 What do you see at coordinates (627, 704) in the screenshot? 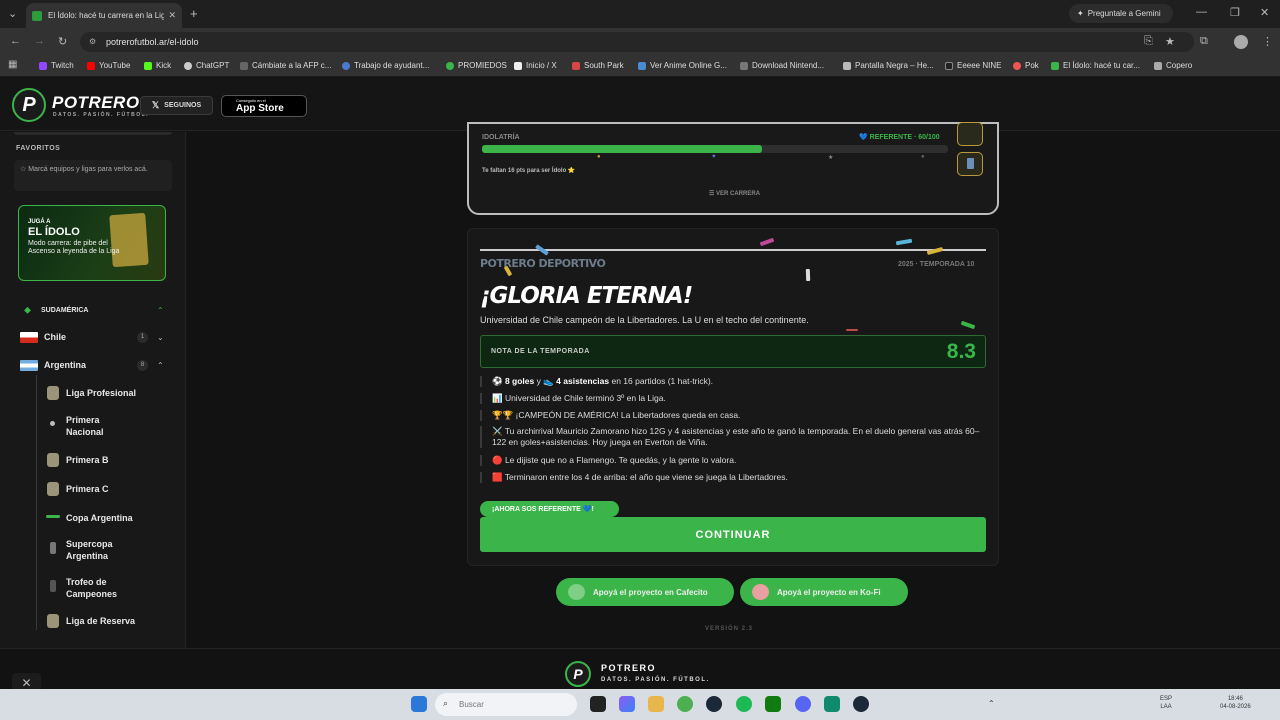
I see `copilot-icon` at bounding box center [627, 704].